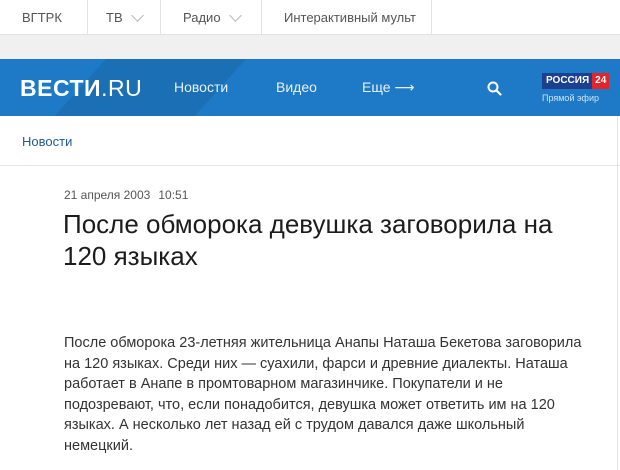  I want to click on top-item-radio: Радио, so click(211, 17).